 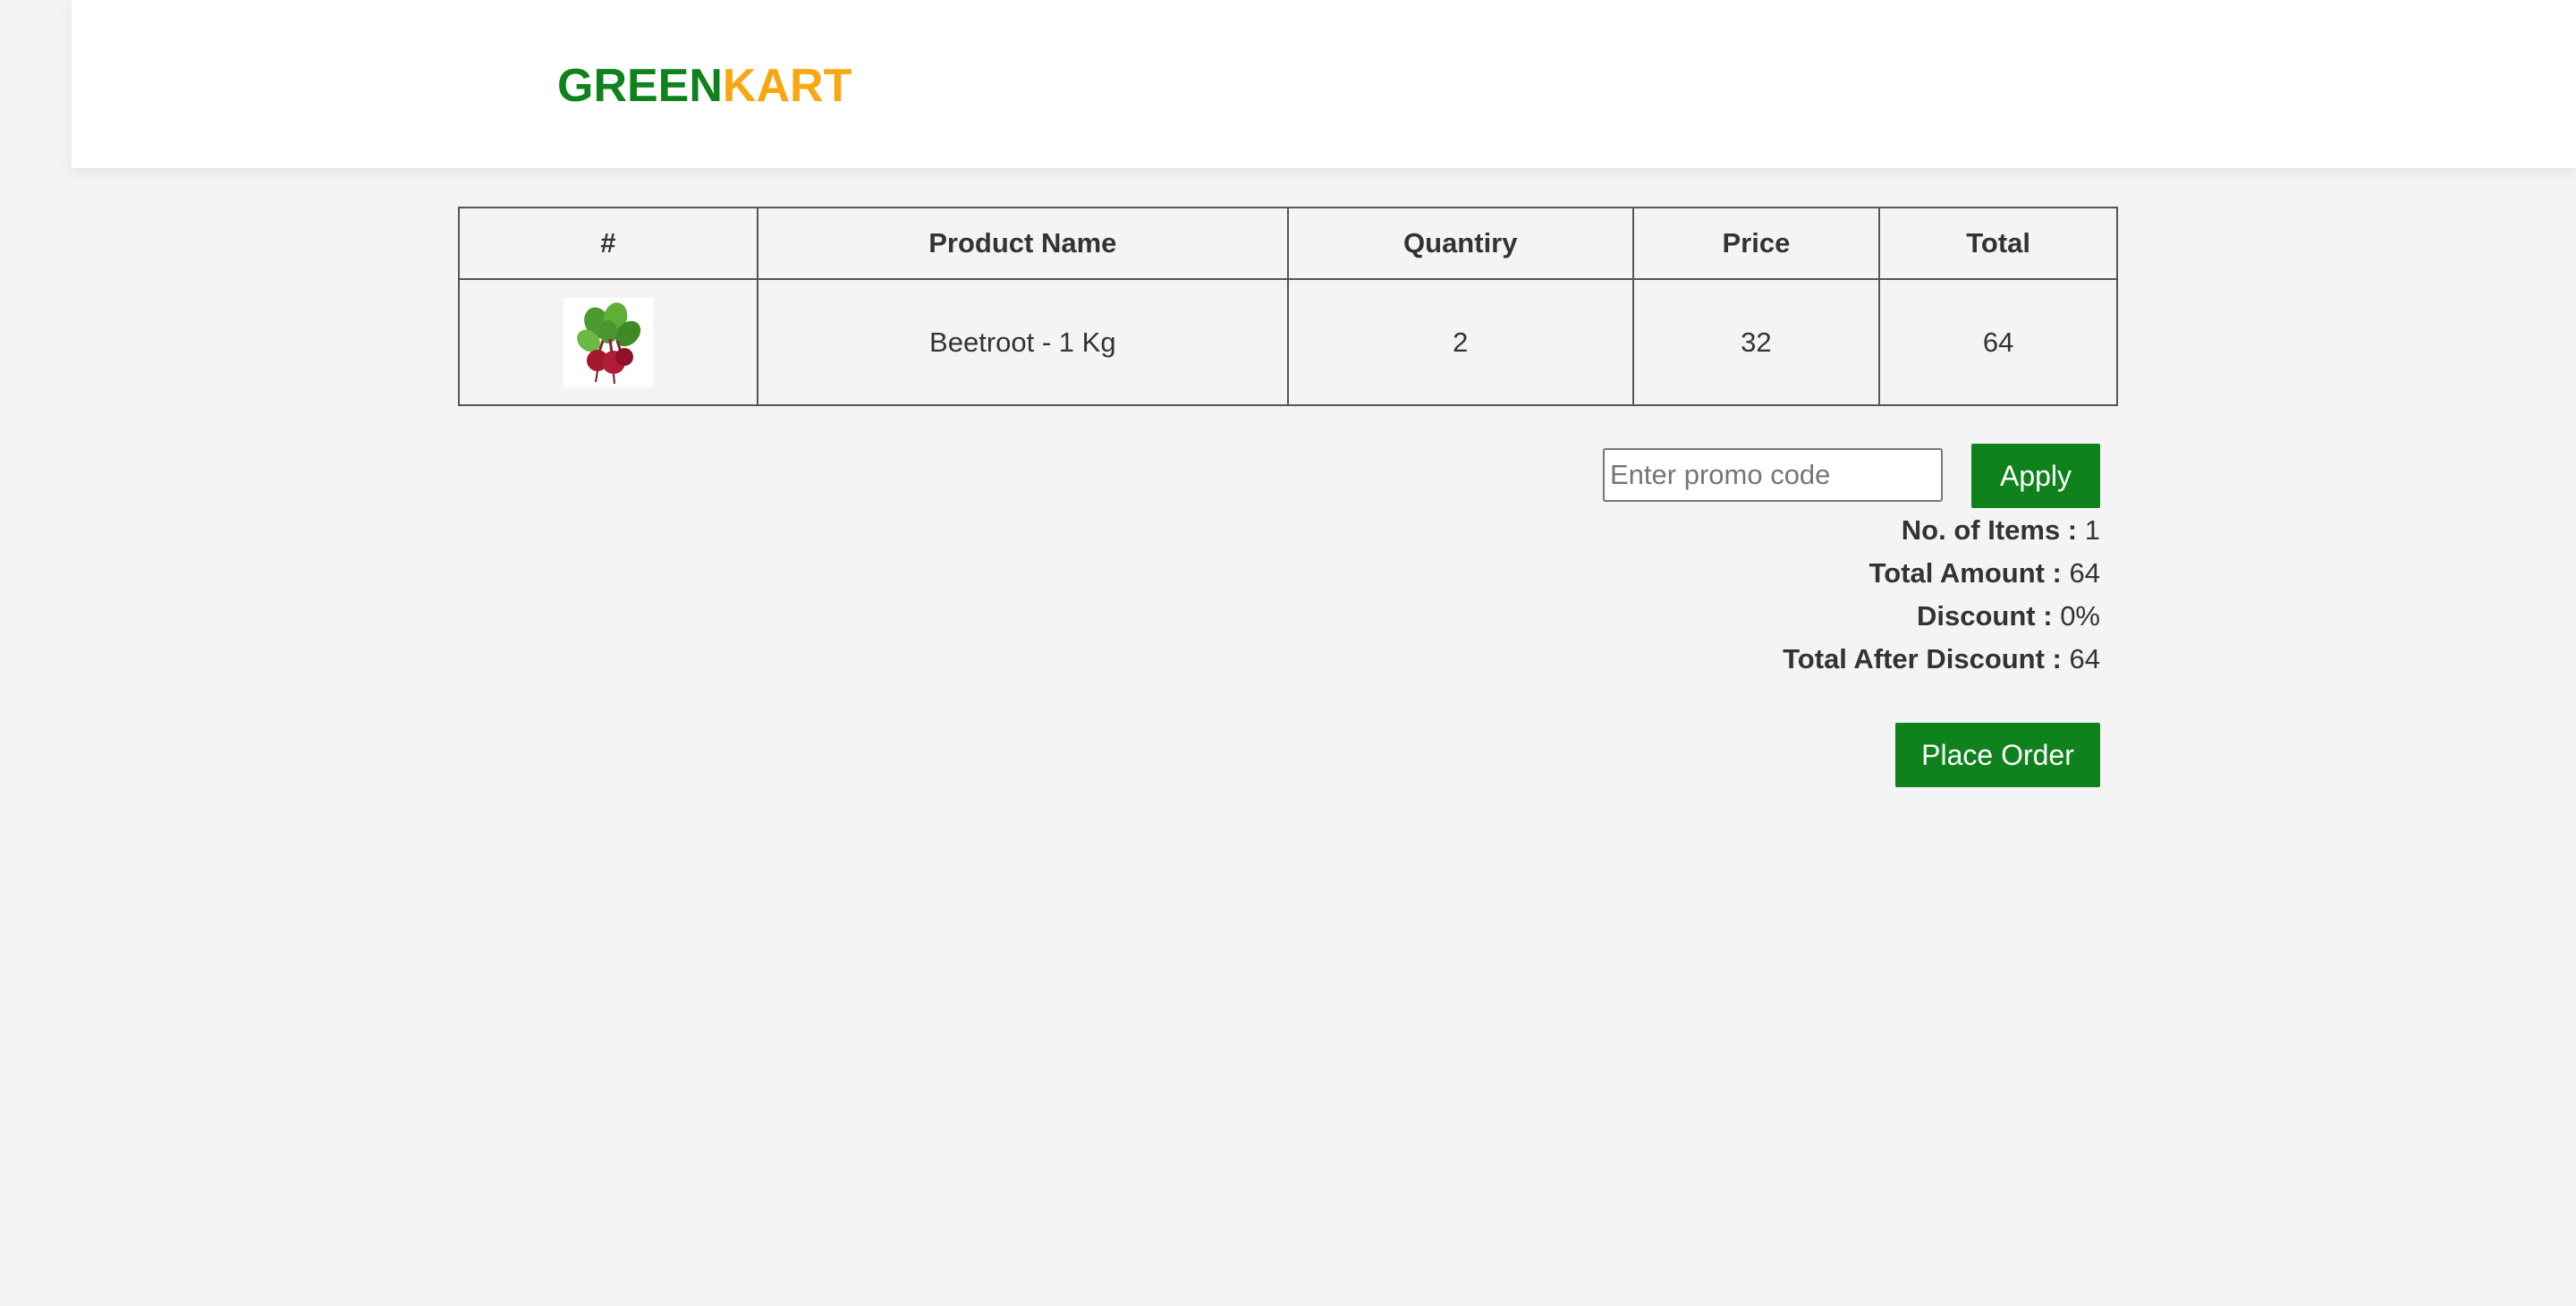 What do you see at coordinates (2035, 476) in the screenshot?
I see `apply-promo-button: Apply` at bounding box center [2035, 476].